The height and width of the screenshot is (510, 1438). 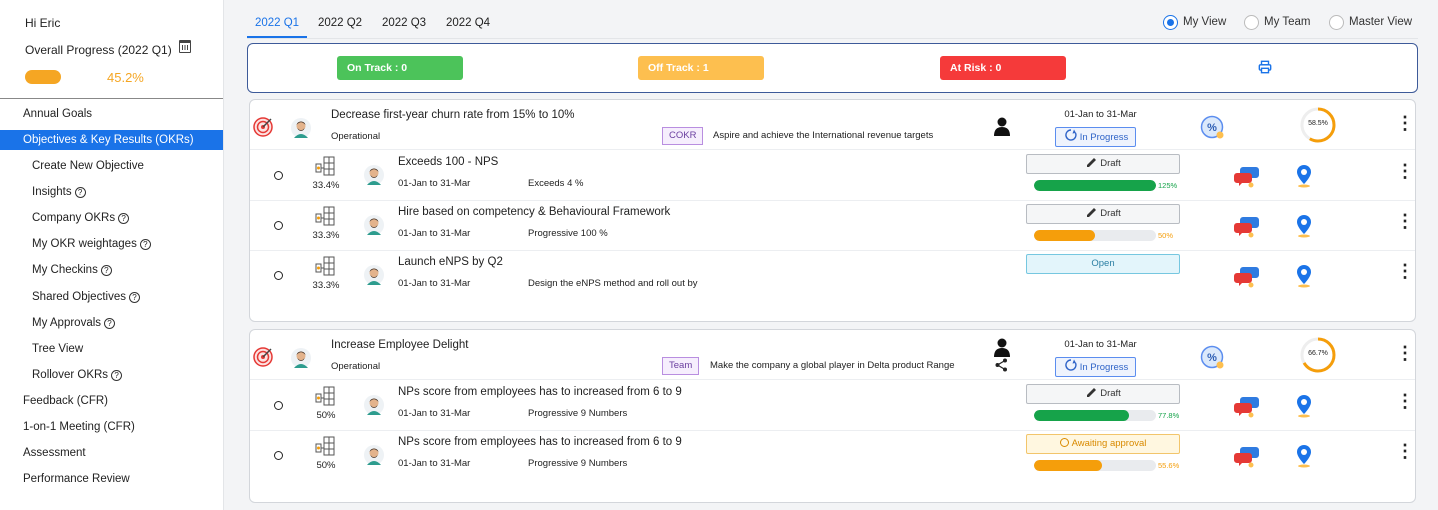 I want to click on off-track-pill: Off Track : 1, so click(x=701, y=68).